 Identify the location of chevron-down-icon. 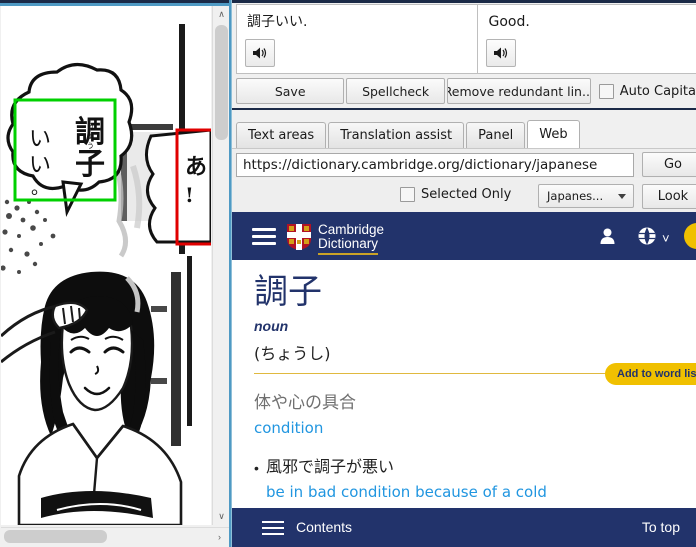
(622, 196).